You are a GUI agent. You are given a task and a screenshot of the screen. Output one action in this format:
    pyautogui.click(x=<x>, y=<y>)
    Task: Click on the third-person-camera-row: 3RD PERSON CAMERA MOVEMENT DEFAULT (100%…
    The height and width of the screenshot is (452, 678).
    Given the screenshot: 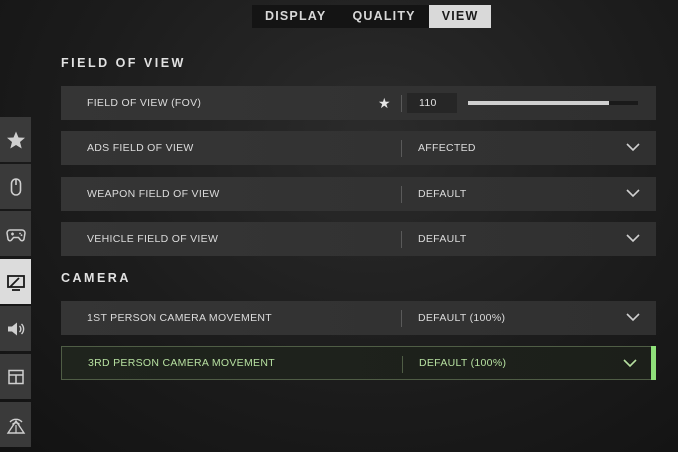 What is the action you would take?
    pyautogui.click(x=358, y=363)
    